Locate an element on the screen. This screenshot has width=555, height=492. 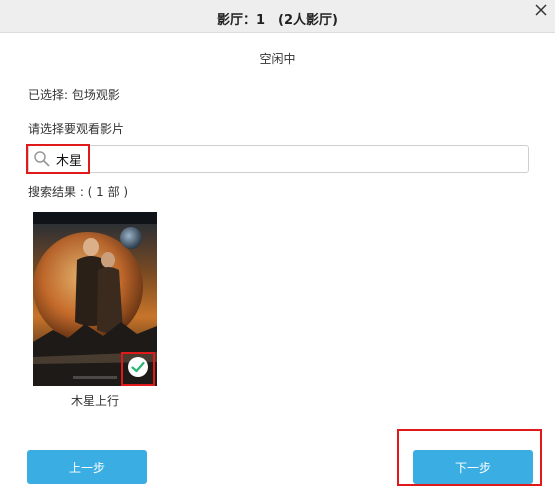
dialog-title: 影厅：1 (2人影厅) is located at coordinates (277, 20).